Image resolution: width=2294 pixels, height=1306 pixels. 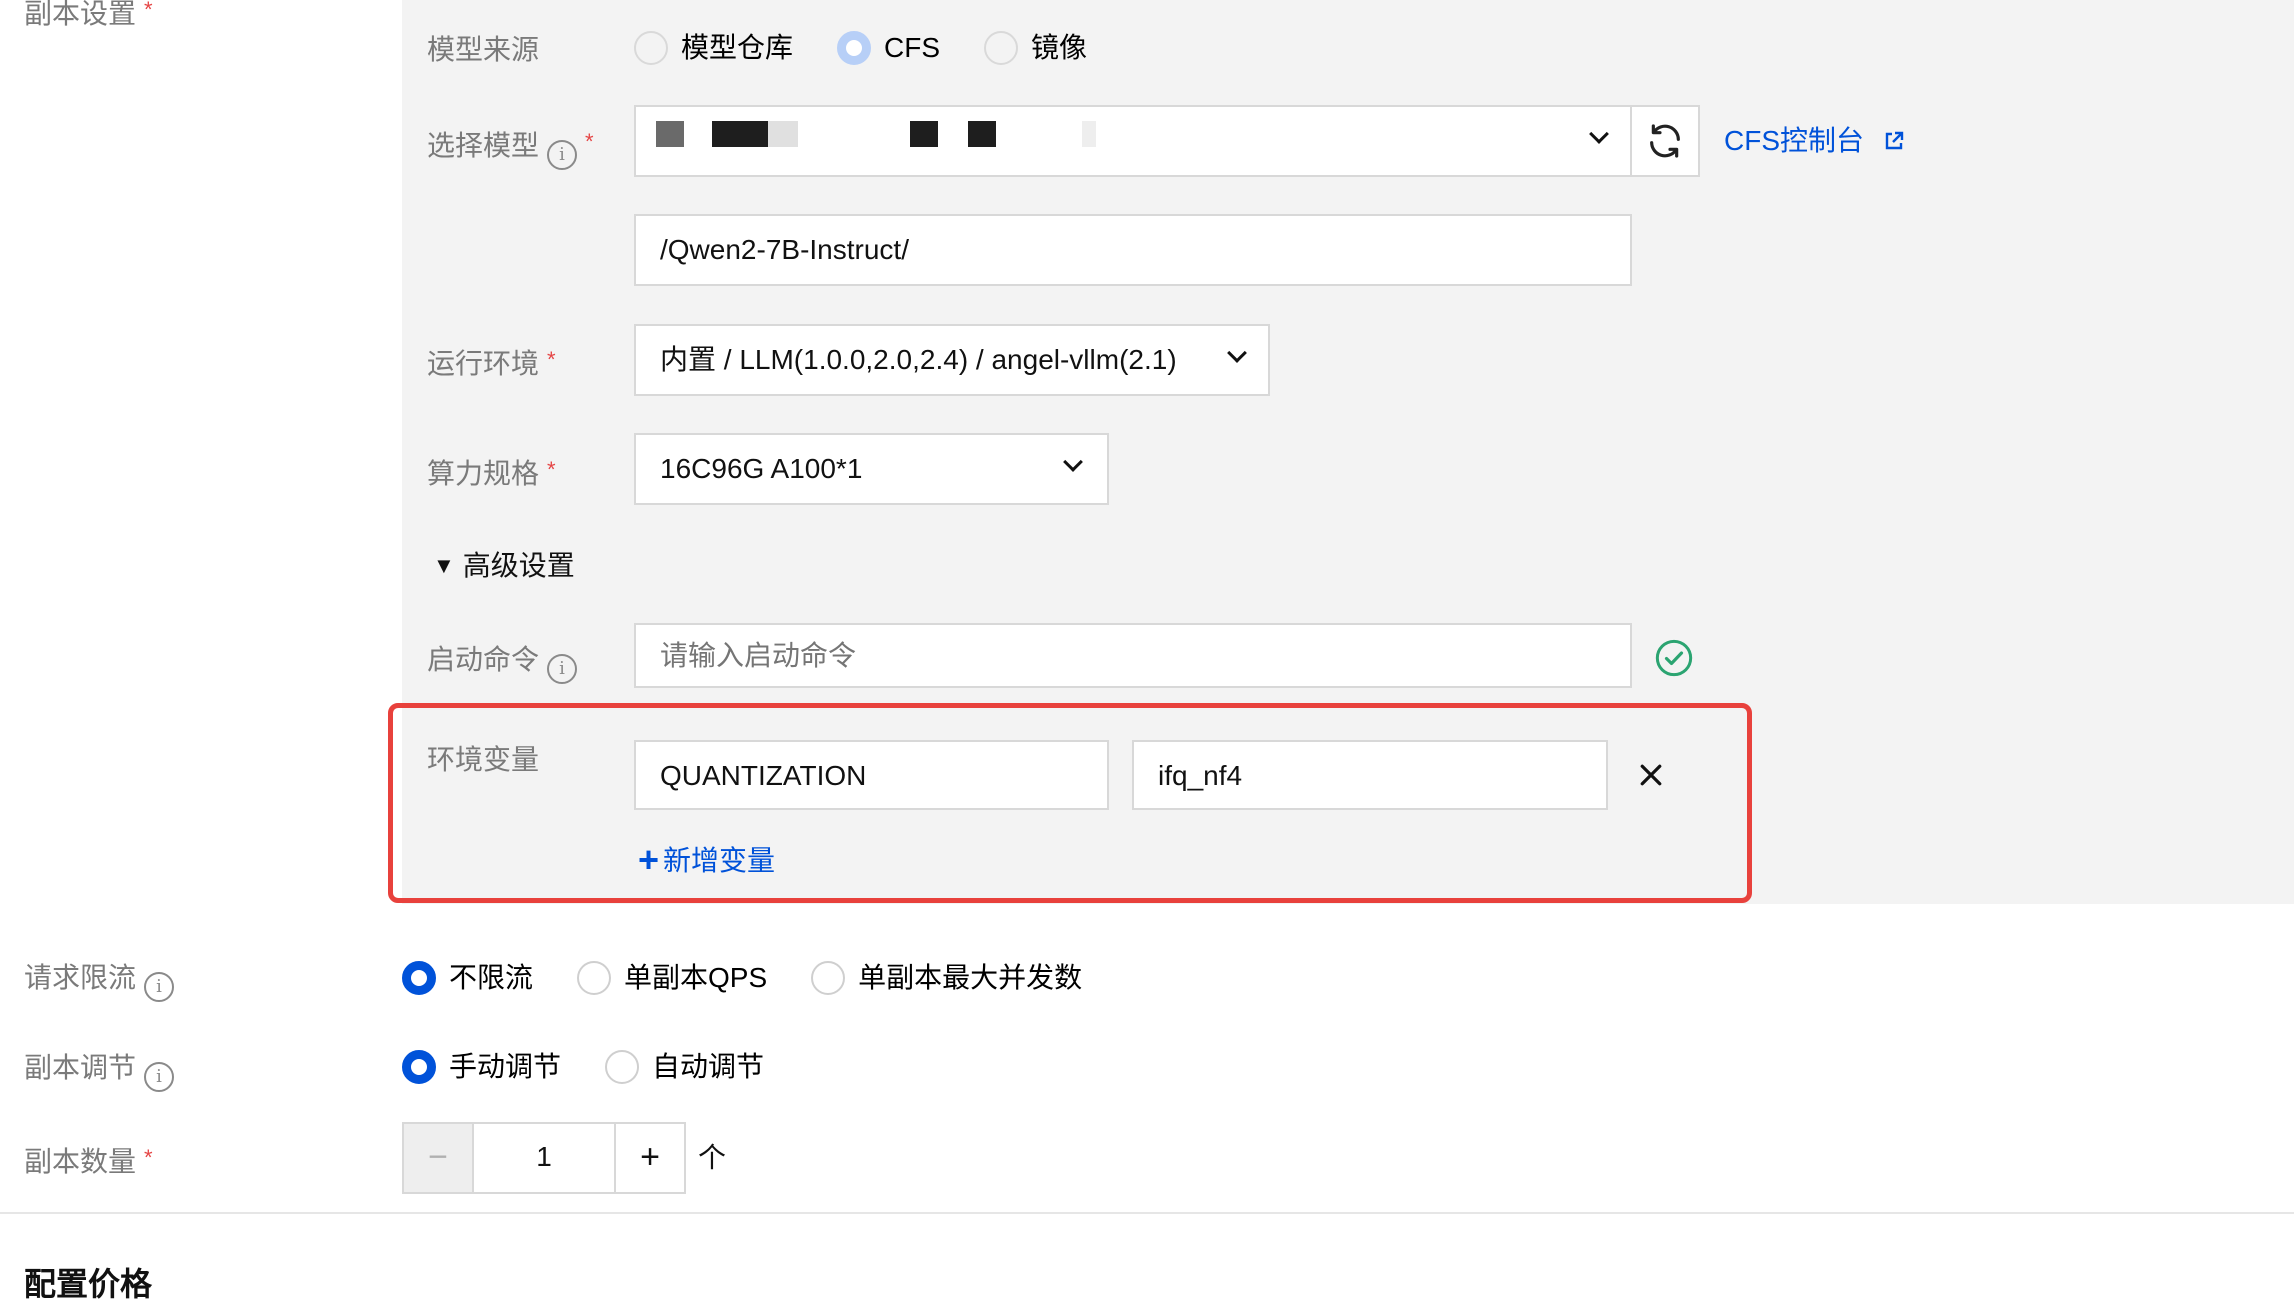 What do you see at coordinates (148, 11) in the screenshot?
I see `required-mark: *` at bounding box center [148, 11].